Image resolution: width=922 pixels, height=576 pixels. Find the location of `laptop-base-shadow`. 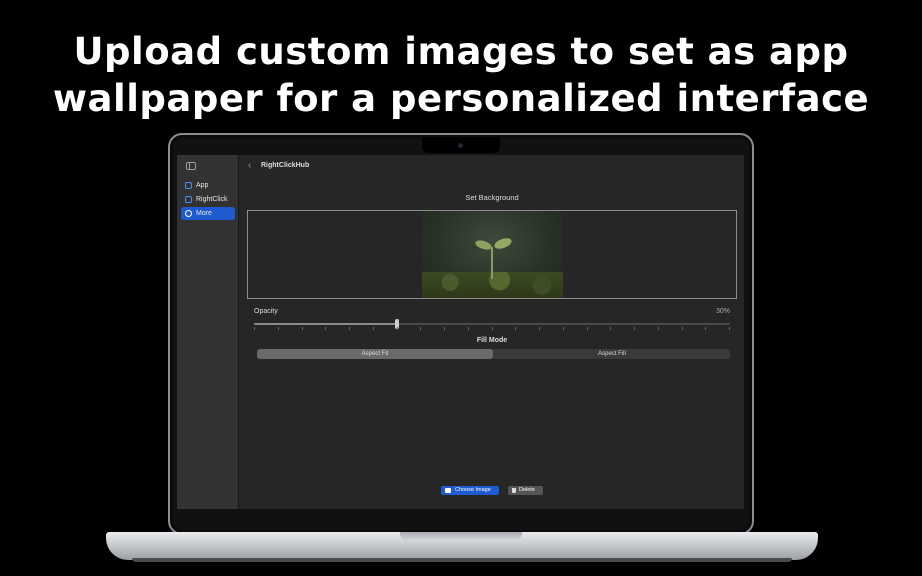

laptop-base-shadow is located at coordinates (462, 560).